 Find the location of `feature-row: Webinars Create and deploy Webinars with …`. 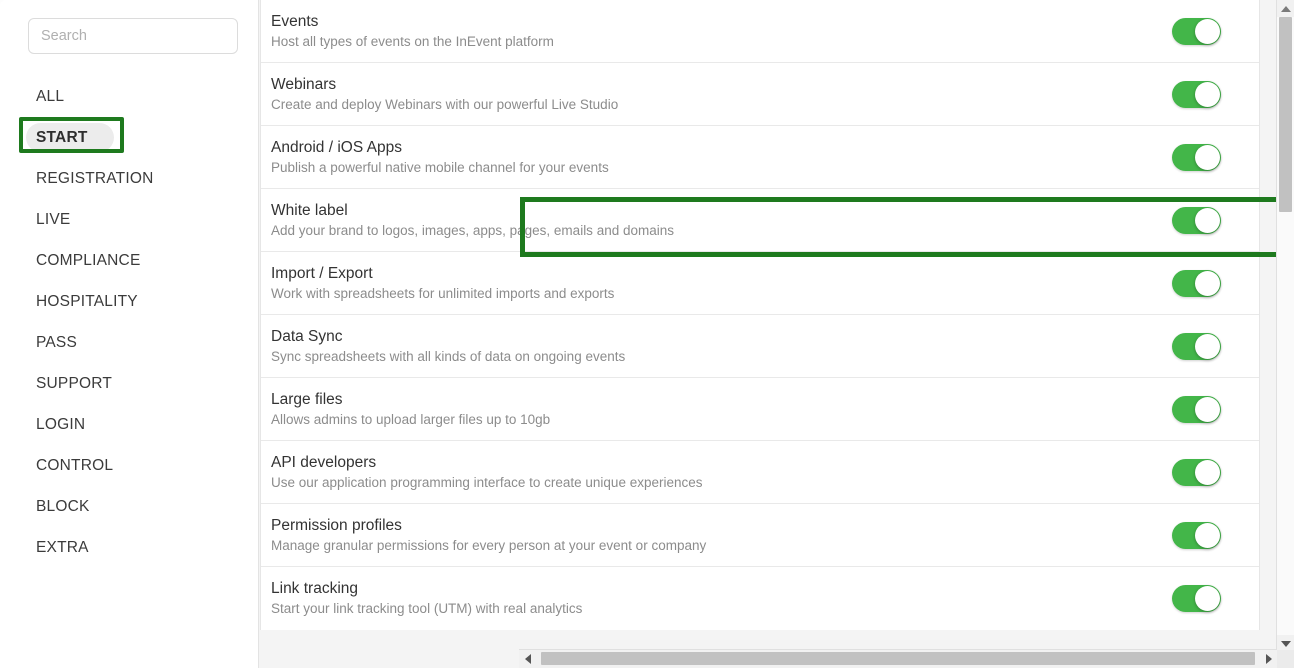

feature-row: Webinars Create and deploy Webinars with … is located at coordinates (760, 94).